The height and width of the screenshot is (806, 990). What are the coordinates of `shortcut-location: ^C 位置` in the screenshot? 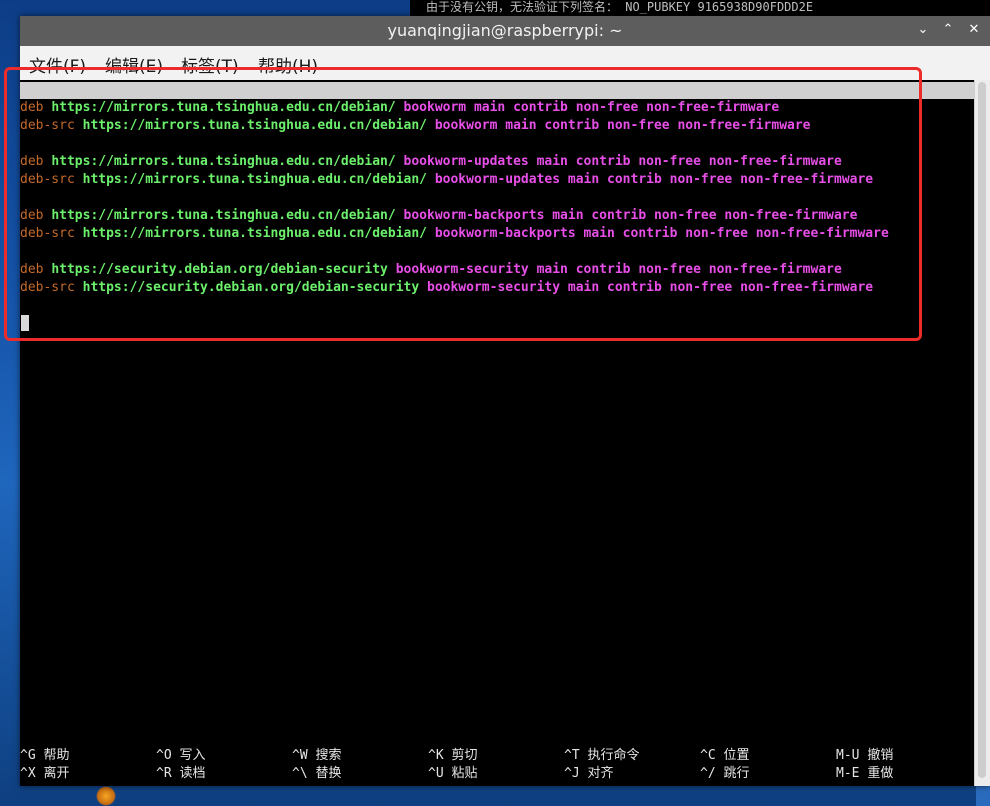 It's located at (725, 756).